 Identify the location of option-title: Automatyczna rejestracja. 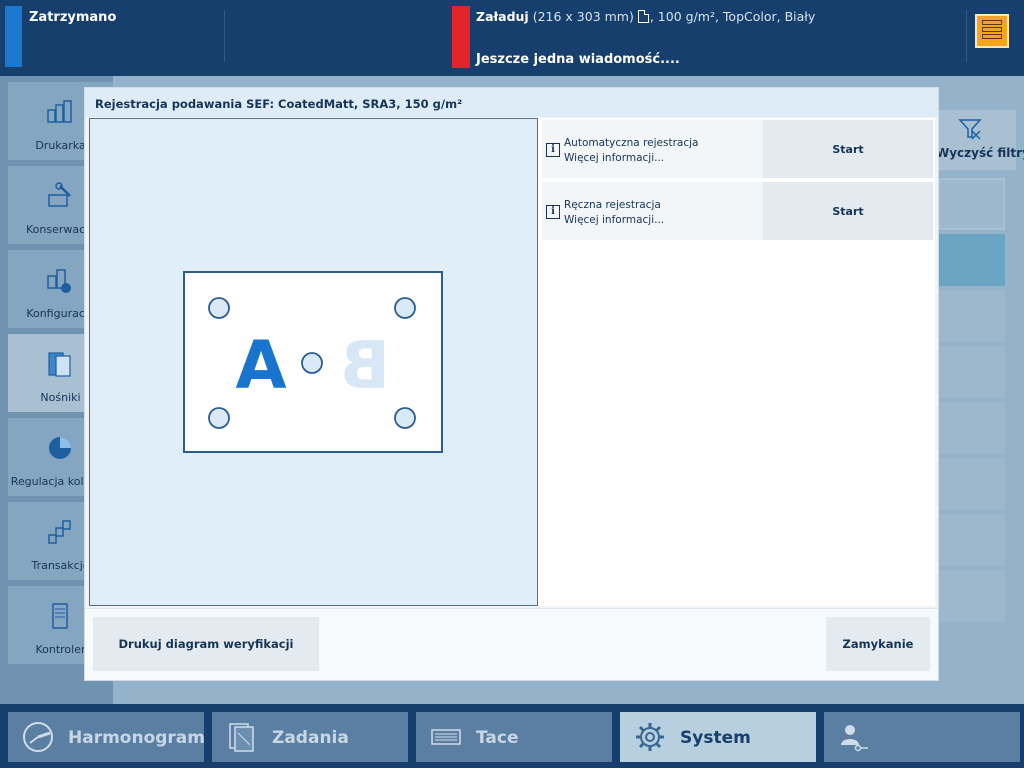
(631, 143).